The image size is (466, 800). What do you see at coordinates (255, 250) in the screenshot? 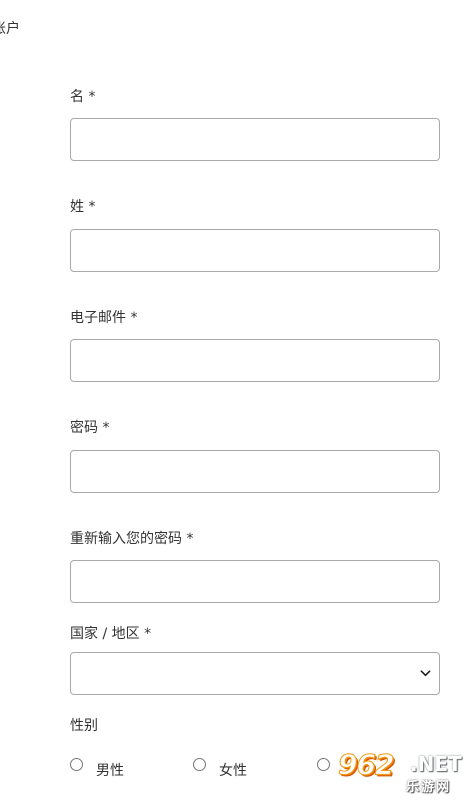
I see `last-name-input` at bounding box center [255, 250].